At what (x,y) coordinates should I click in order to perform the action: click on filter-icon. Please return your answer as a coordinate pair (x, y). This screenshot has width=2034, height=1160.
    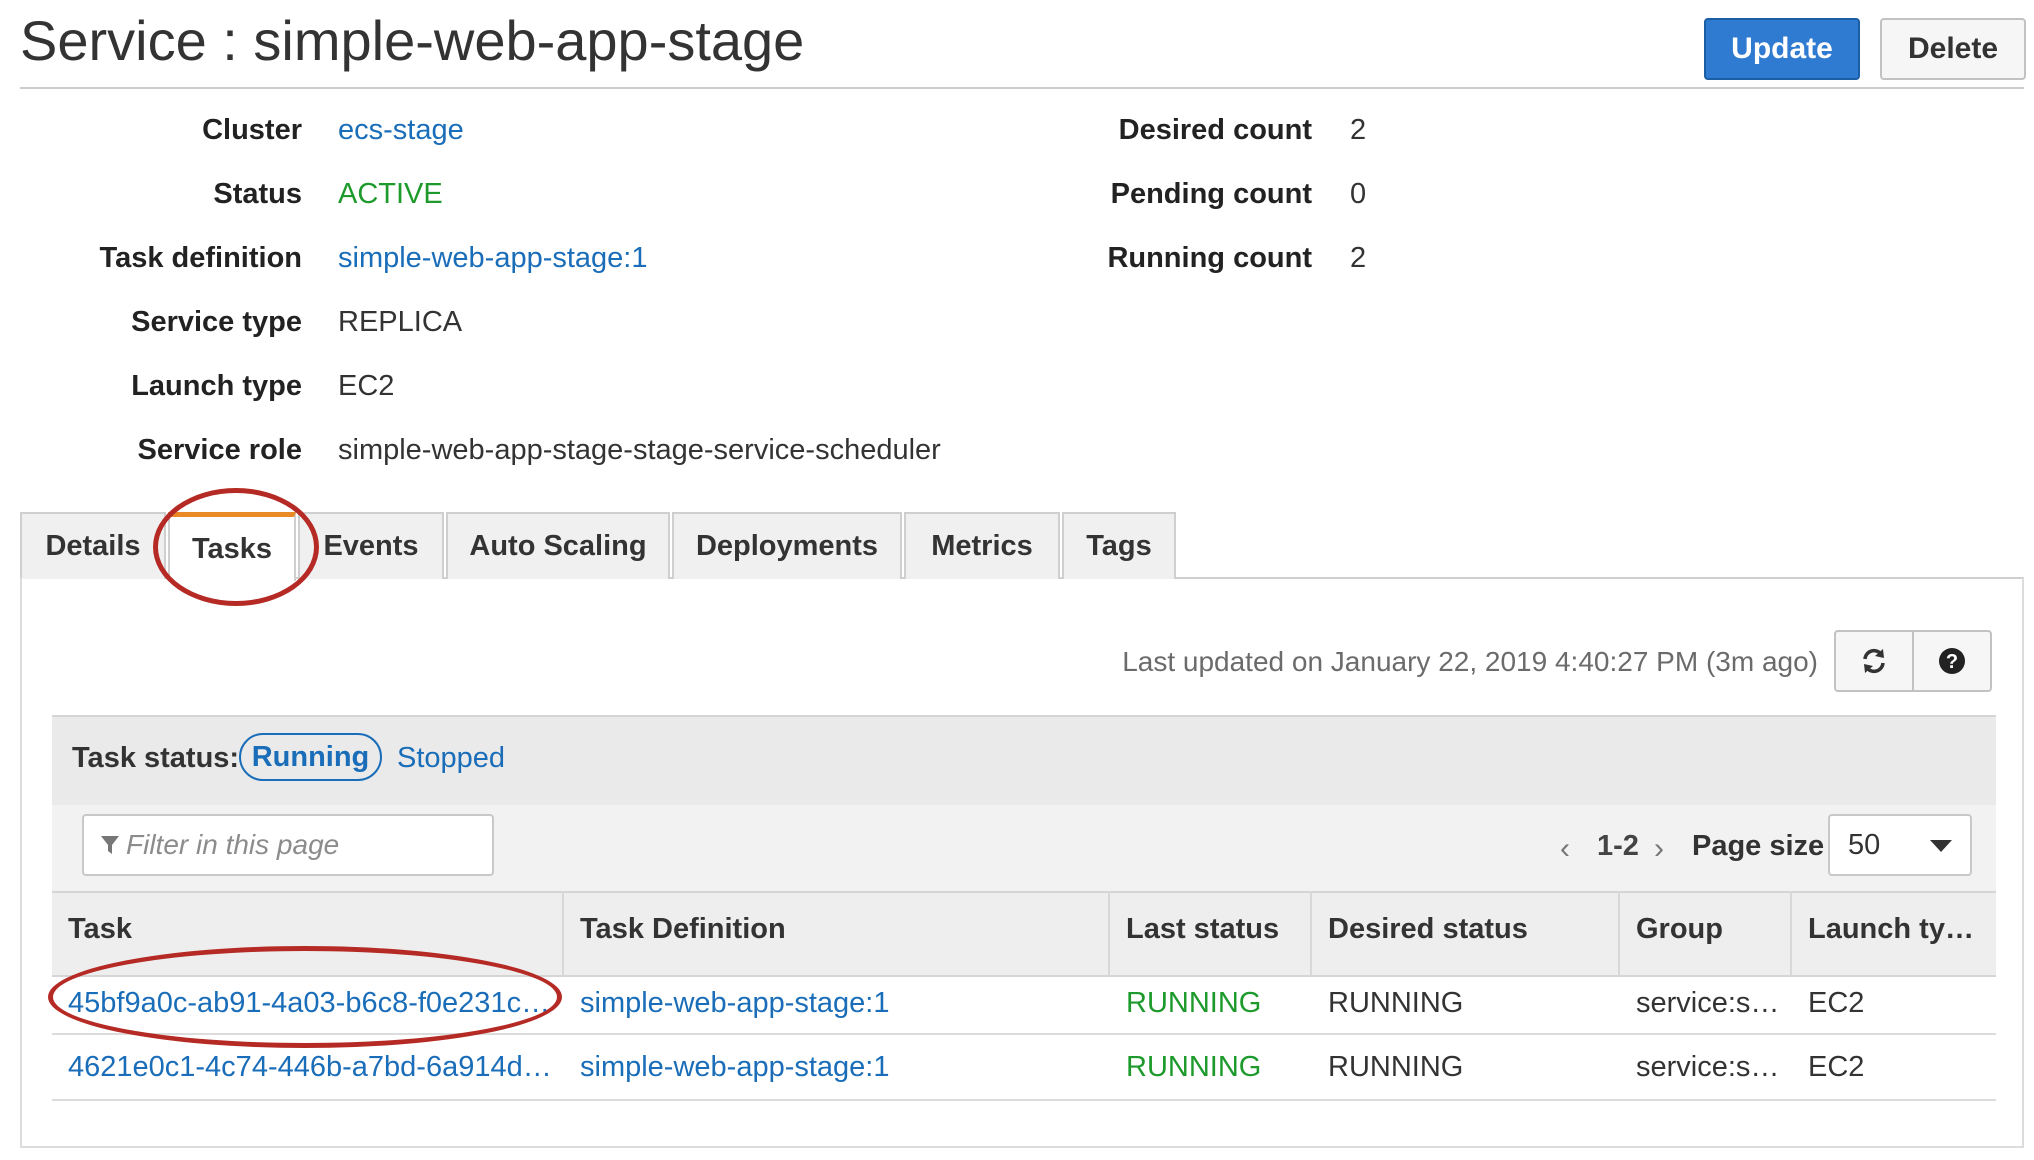
    Looking at the image, I should click on (110, 845).